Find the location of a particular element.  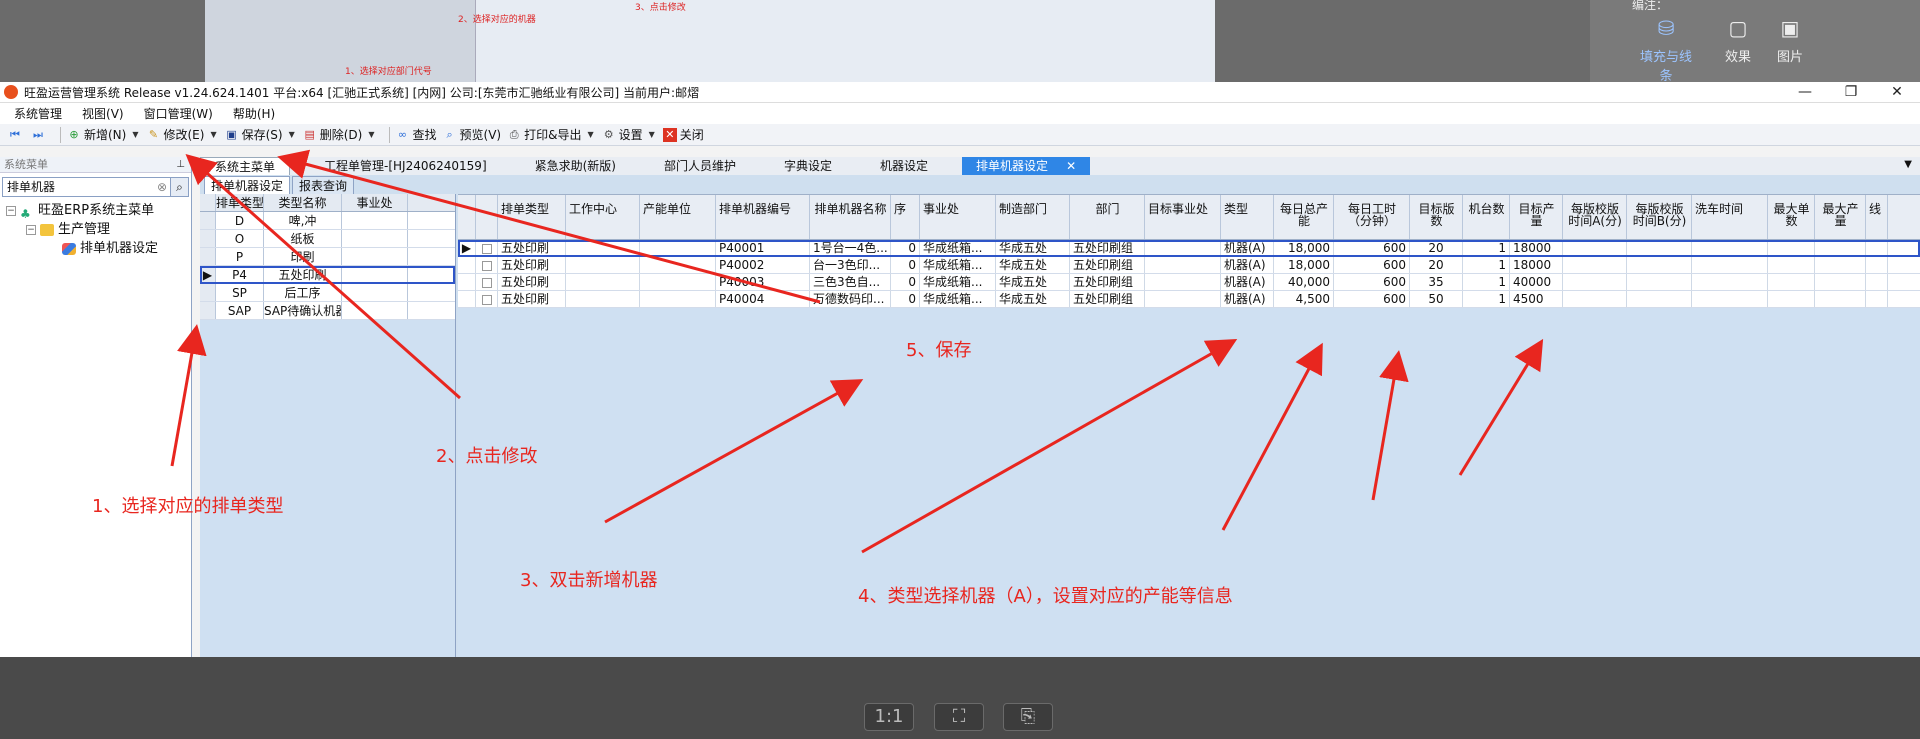

column-header: 每日工时（分钟） is located at coordinates (1372, 217).